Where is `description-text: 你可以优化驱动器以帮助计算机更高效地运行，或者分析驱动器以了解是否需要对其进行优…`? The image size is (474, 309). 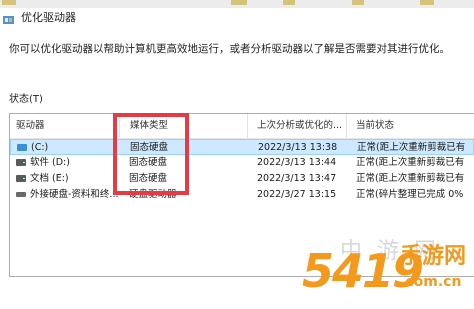 description-text: 你可以优化驱动器以帮助计算机更高效地运行，或者分析驱动器以了解是否需要对其进行优… is located at coordinates (229, 49).